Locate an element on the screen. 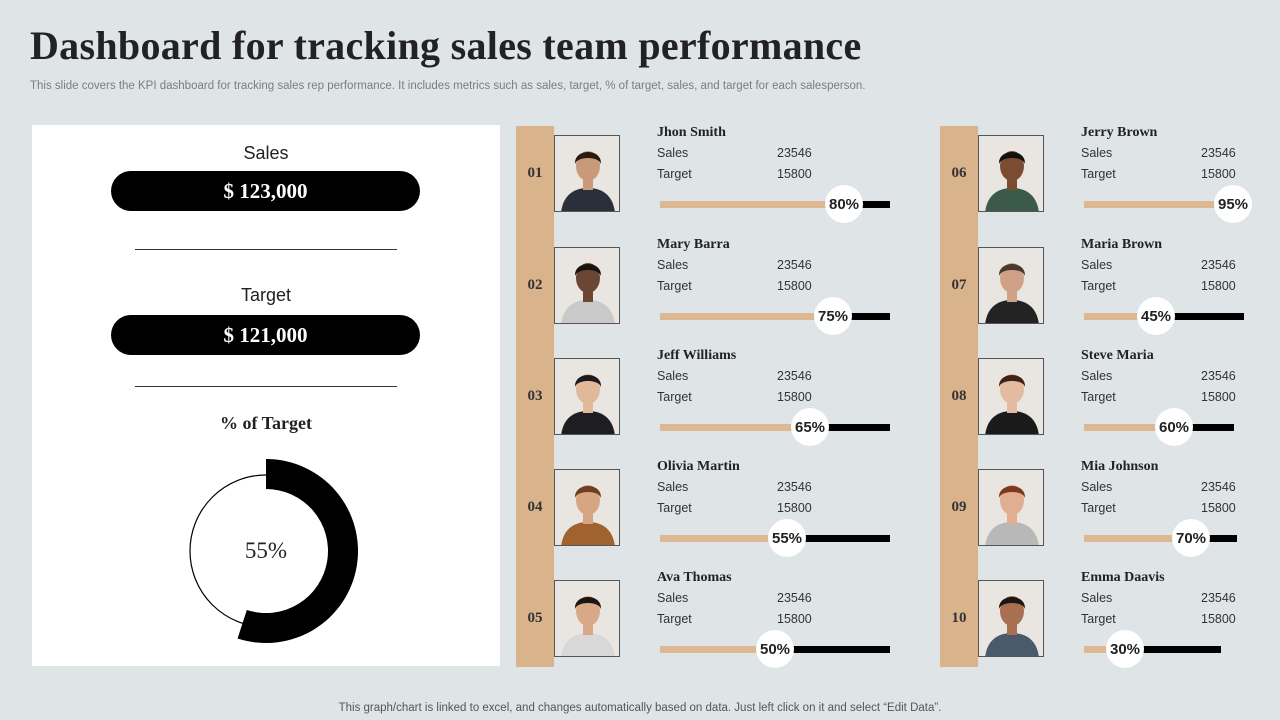 The width and height of the screenshot is (1280, 720). donut-center-value: 55% is located at coordinates (266, 550).